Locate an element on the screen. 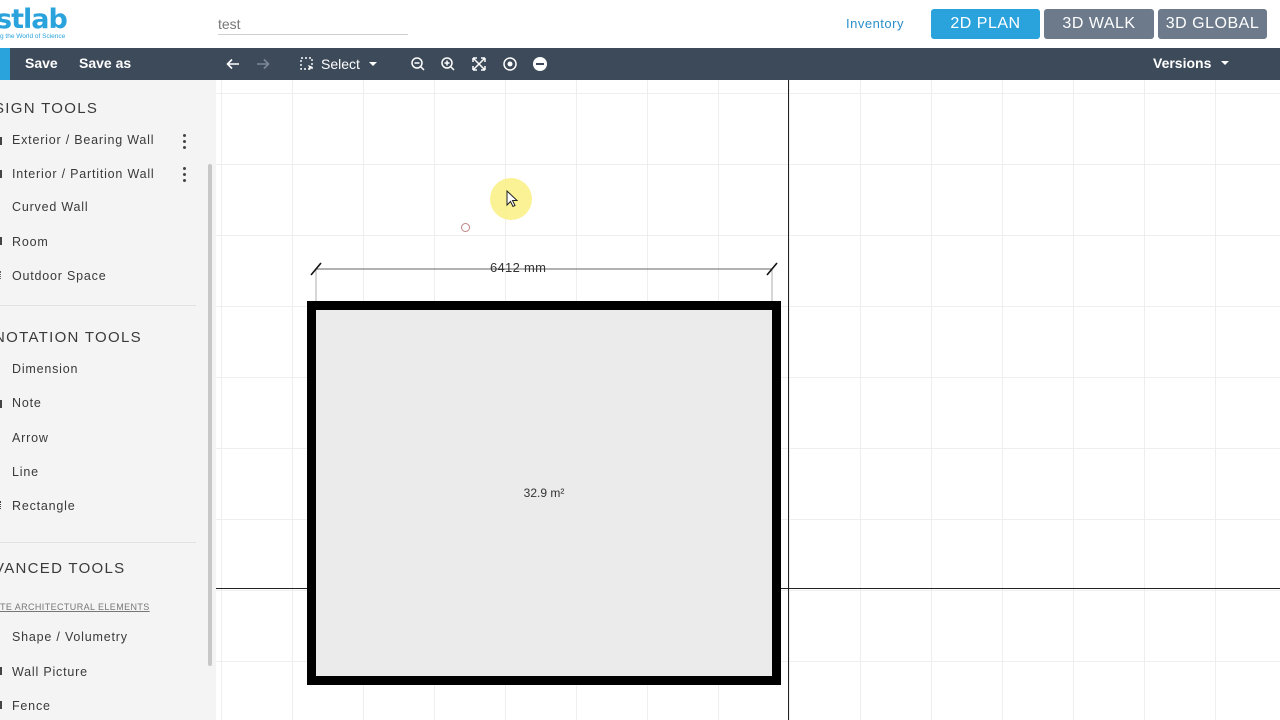 Image resolution: width=1280 pixels, height=720 pixels. logo-text: stlab is located at coordinates (34, 20).